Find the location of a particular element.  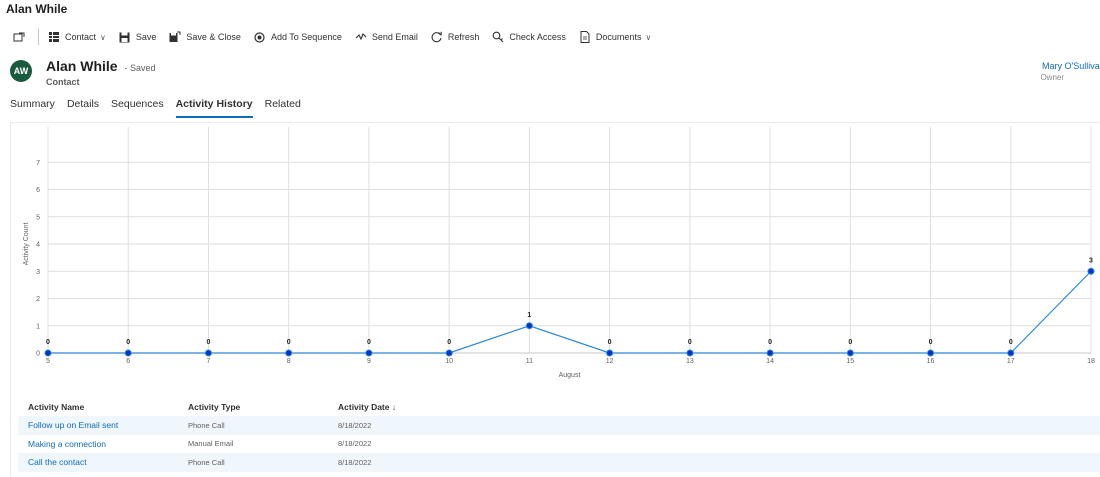

activity-name-link: Call the contact is located at coordinates (103, 462).